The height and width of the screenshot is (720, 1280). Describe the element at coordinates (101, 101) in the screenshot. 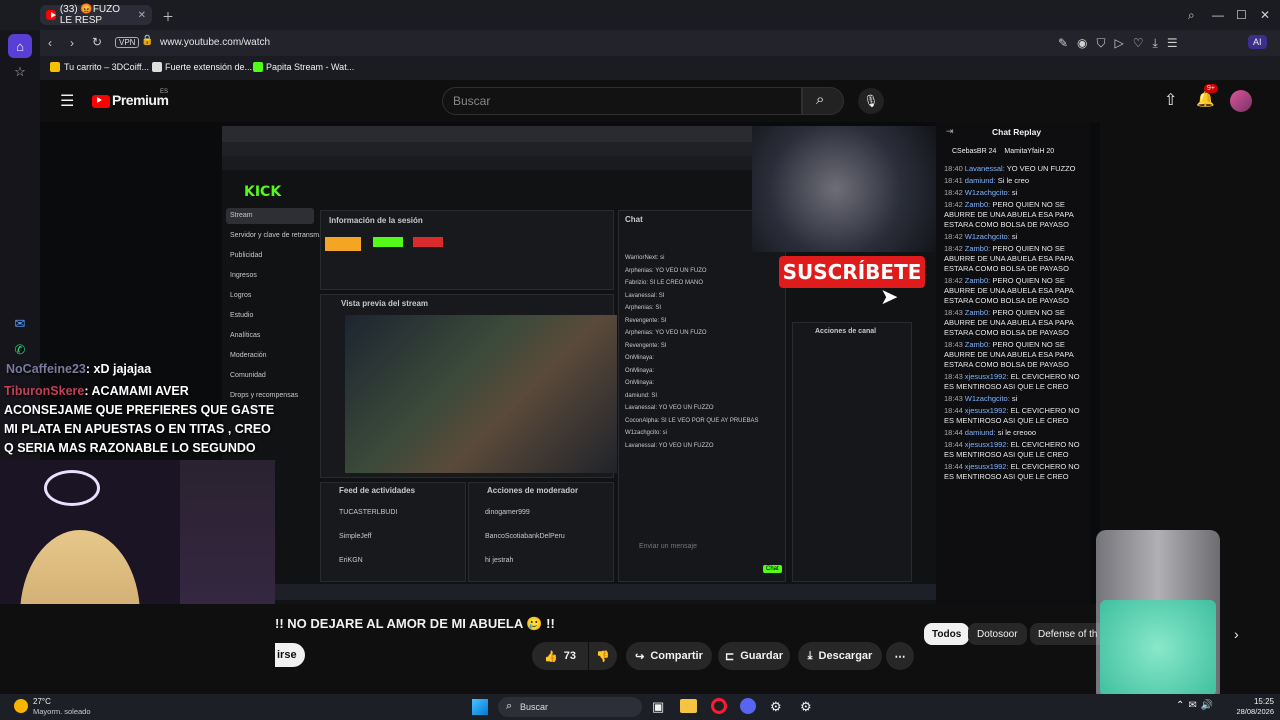

I see `youtube-logo-icon` at that location.